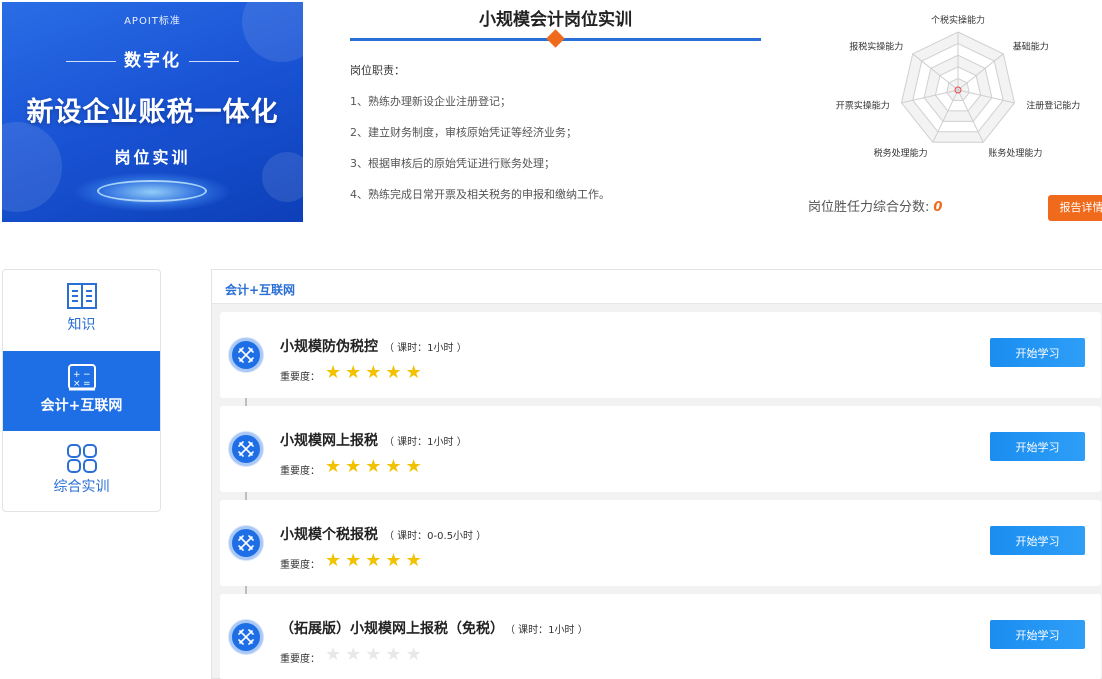  I want to click on course-title: 小规模个税报税 （ 课时：0-0.5小时 ）, so click(383, 534).